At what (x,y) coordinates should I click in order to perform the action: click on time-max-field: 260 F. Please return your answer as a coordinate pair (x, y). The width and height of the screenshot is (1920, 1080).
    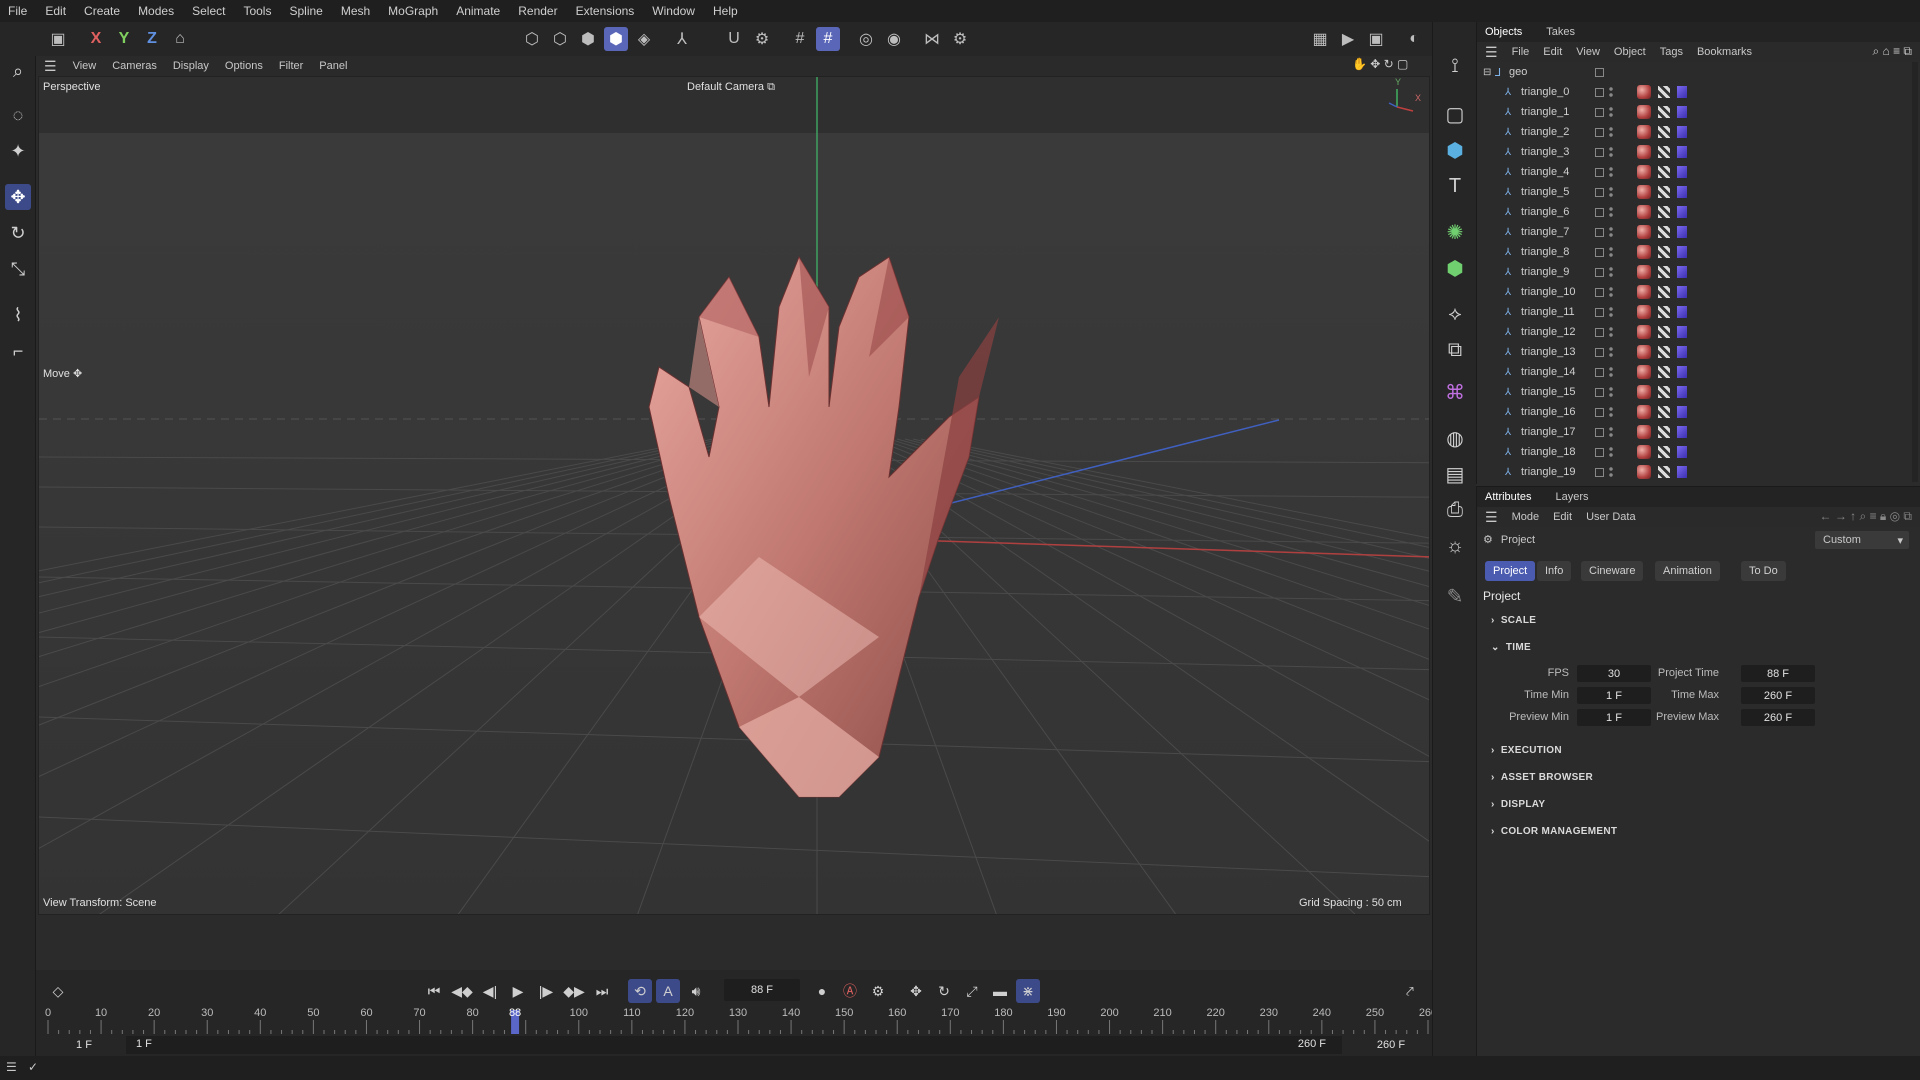
    Looking at the image, I should click on (1778, 695).